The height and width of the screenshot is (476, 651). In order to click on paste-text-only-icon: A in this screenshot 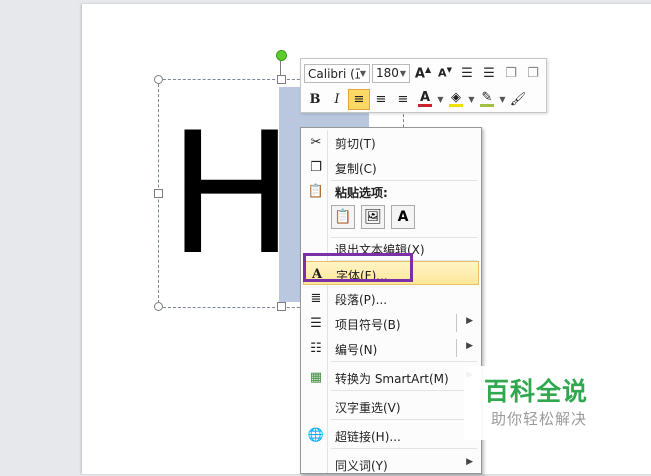, I will do `click(403, 217)`.